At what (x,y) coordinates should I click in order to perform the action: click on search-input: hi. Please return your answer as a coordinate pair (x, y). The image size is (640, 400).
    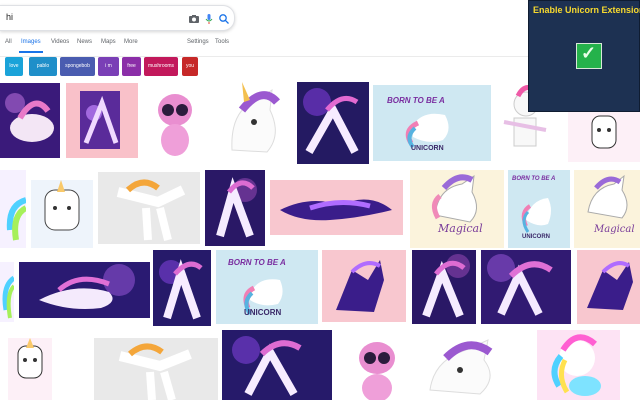
    Looking at the image, I should click on (9, 17).